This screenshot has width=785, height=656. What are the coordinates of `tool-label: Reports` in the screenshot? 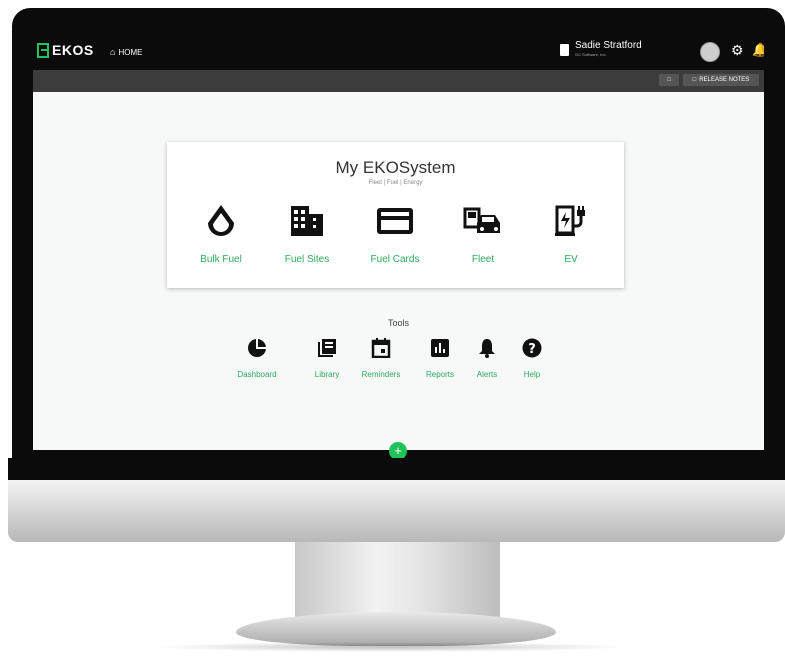 It's located at (439, 374).